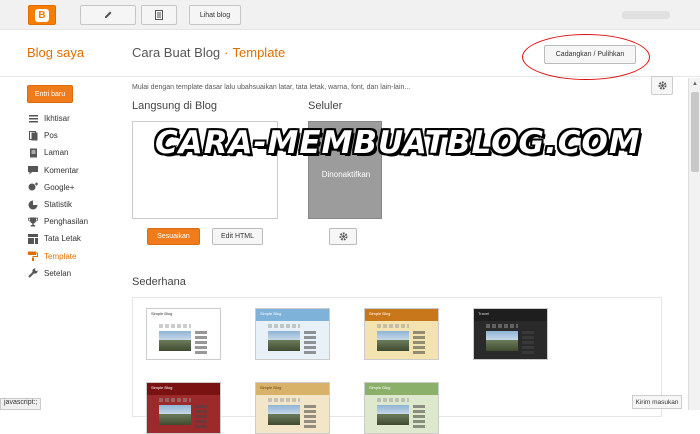  I want to click on pages-icon, so click(33, 153).